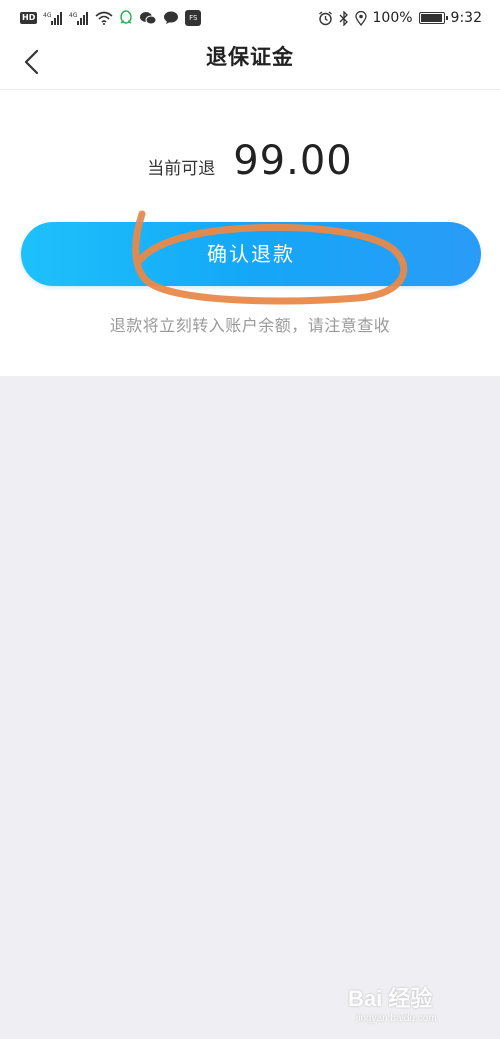 The height and width of the screenshot is (1039, 500). Describe the element at coordinates (250, 325) in the screenshot. I see `refund-note: 退款将立刻转入账户余额，请注意查收` at that location.